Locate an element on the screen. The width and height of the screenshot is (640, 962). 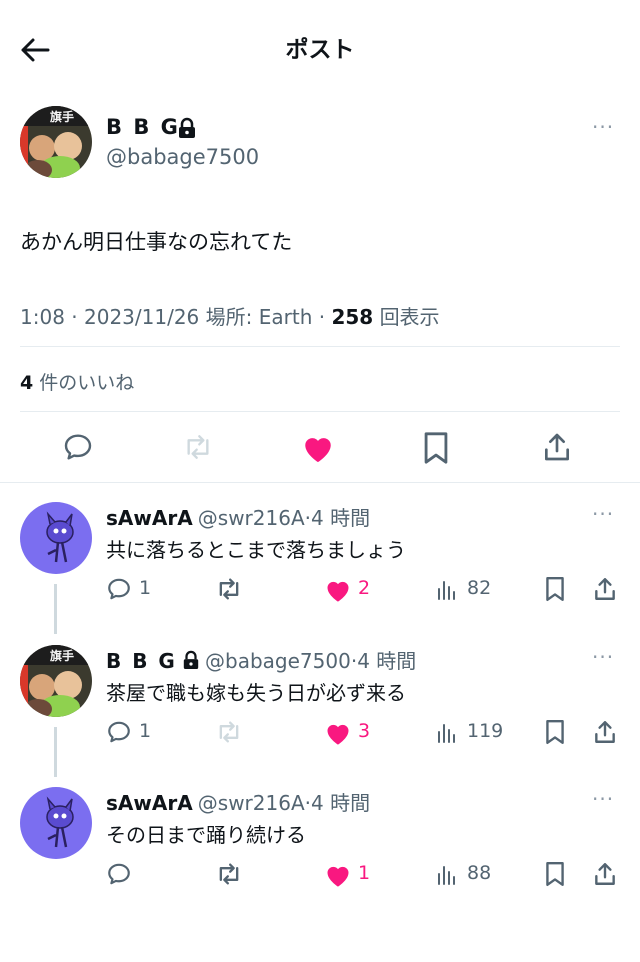
post-location: 場所: Earth is located at coordinates (259, 317).